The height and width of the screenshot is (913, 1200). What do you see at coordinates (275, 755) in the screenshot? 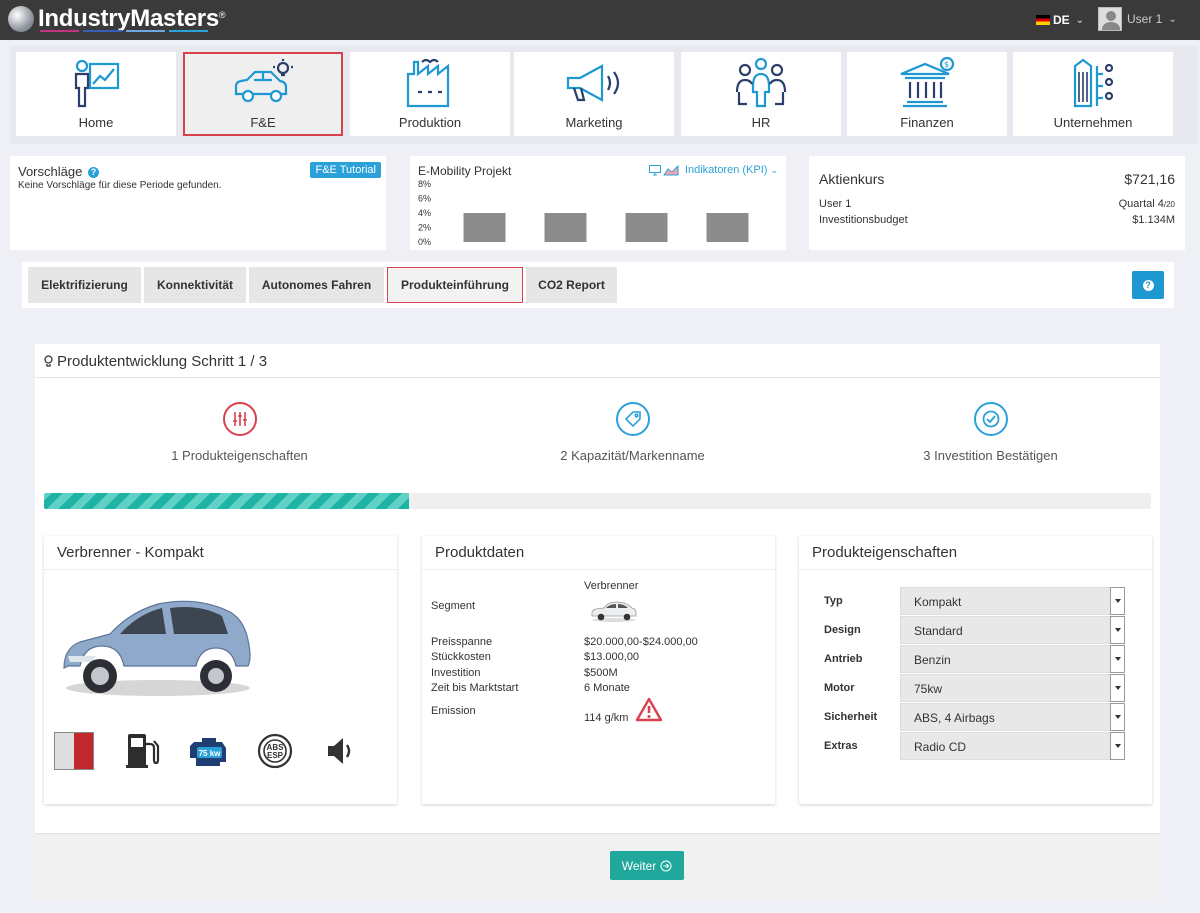
I see `esp-label: ESP` at bounding box center [275, 755].